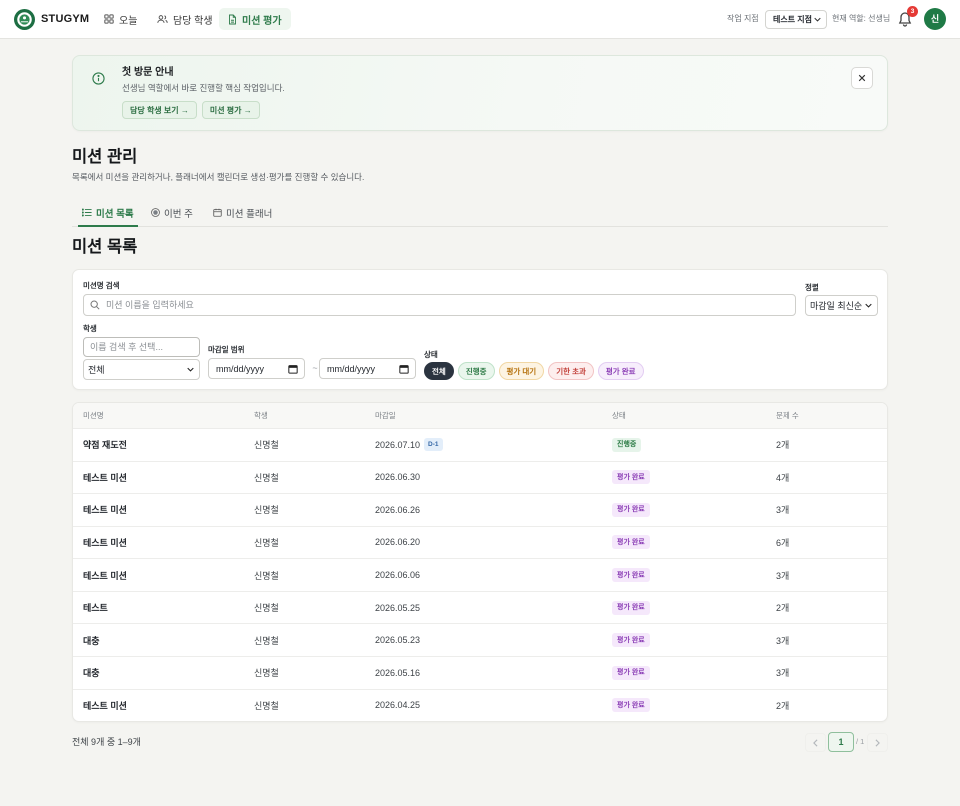 Image resolution: width=960 pixels, height=806 pixels. What do you see at coordinates (620, 371) in the screenshot?
I see `status-chip-reviewed: 평가 완료` at bounding box center [620, 371].